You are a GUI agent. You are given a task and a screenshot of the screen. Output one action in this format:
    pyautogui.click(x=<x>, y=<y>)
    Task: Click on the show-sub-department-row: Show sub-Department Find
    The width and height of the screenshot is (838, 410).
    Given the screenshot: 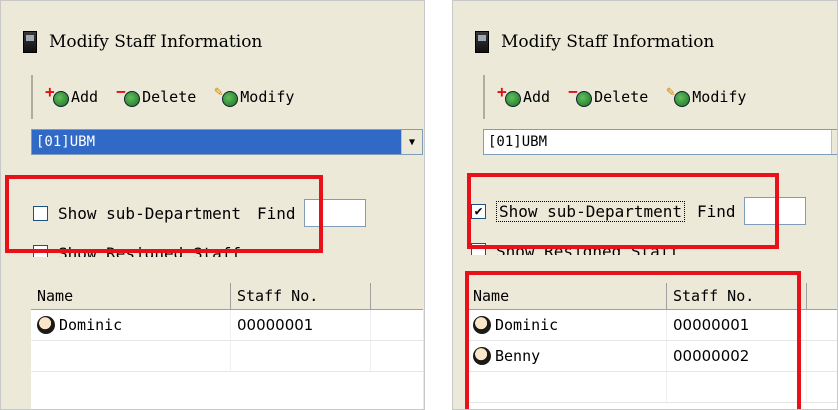 What is the action you would take?
    pyautogui.click(x=199, y=213)
    